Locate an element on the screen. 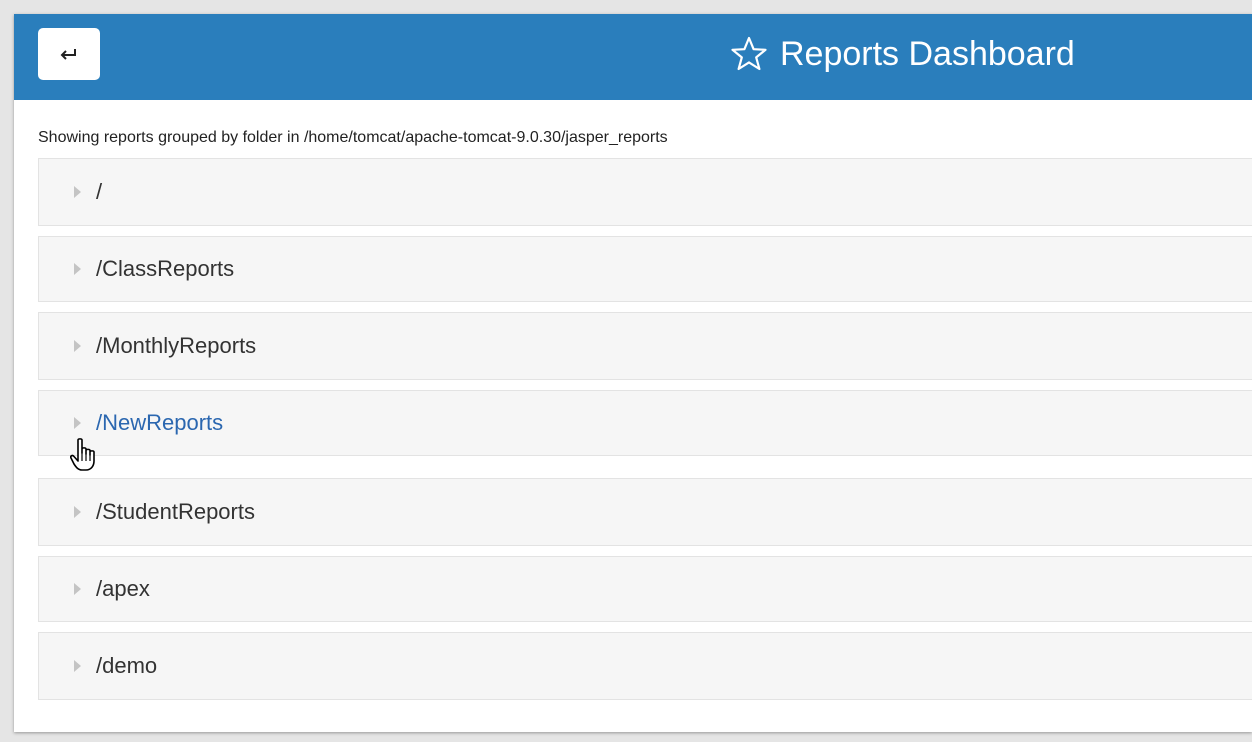 The image size is (1252, 742). back-button is located at coordinates (69, 54).